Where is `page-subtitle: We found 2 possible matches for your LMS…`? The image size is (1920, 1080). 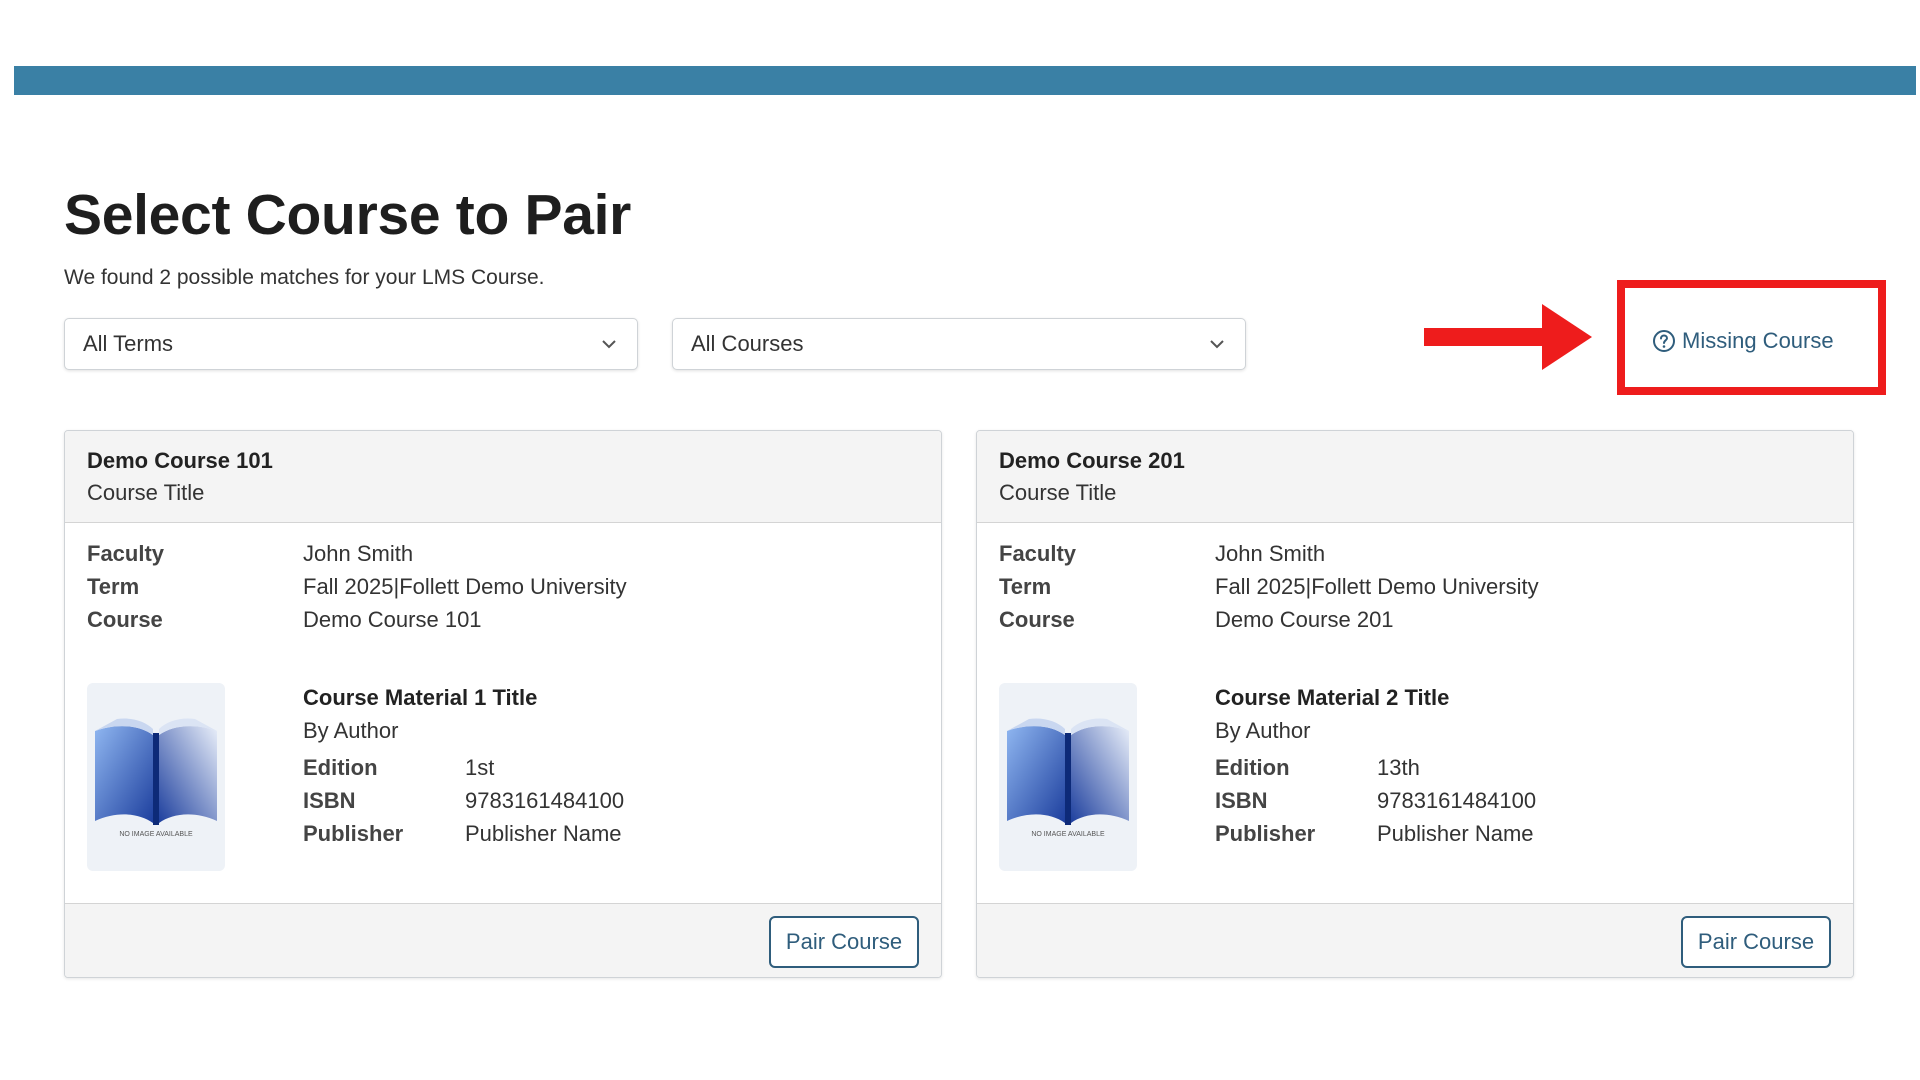 page-subtitle: We found 2 possible matches for your LMS… is located at coordinates (304, 277).